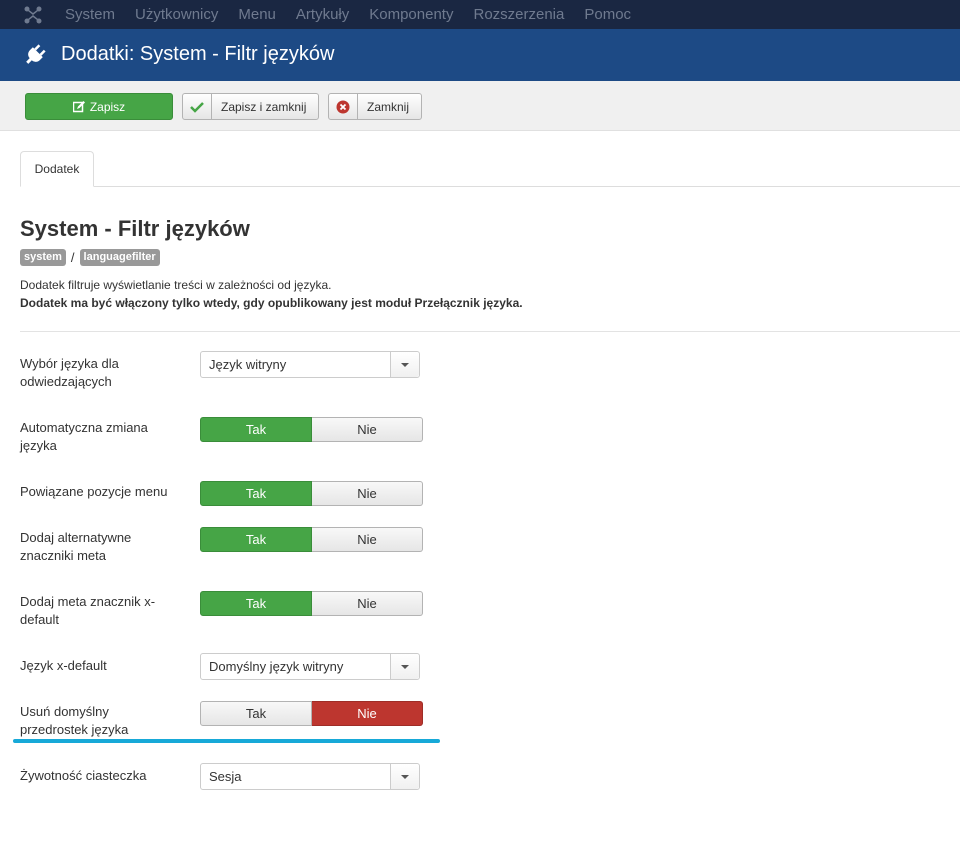 The width and height of the screenshot is (960, 851). Describe the element at coordinates (76, 546) in the screenshot. I see `field-label-alternate-meta-tags: Dodaj alternatywne znaczniki meta` at that location.